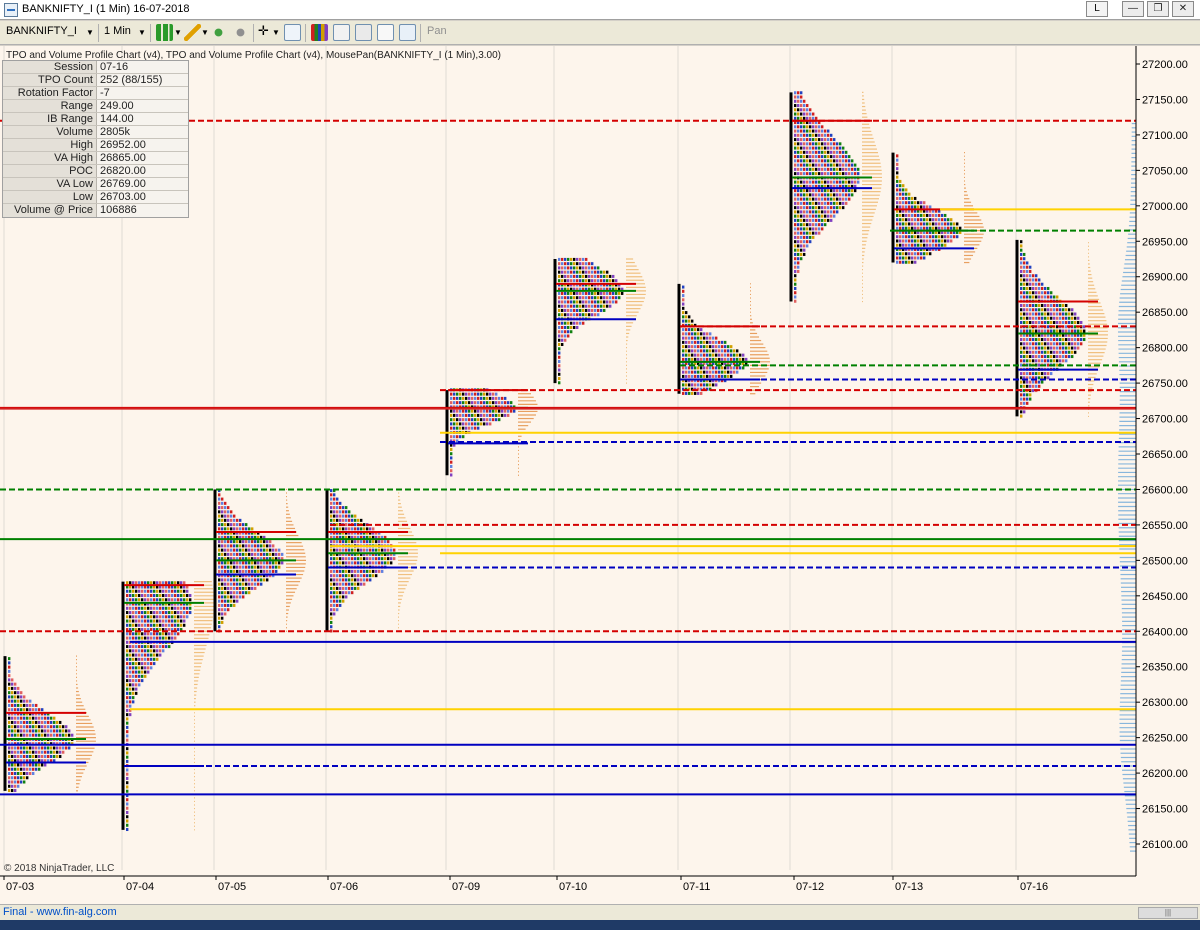 The width and height of the screenshot is (1200, 930). What do you see at coordinates (385, 32) in the screenshot?
I see `copy-icon` at bounding box center [385, 32].